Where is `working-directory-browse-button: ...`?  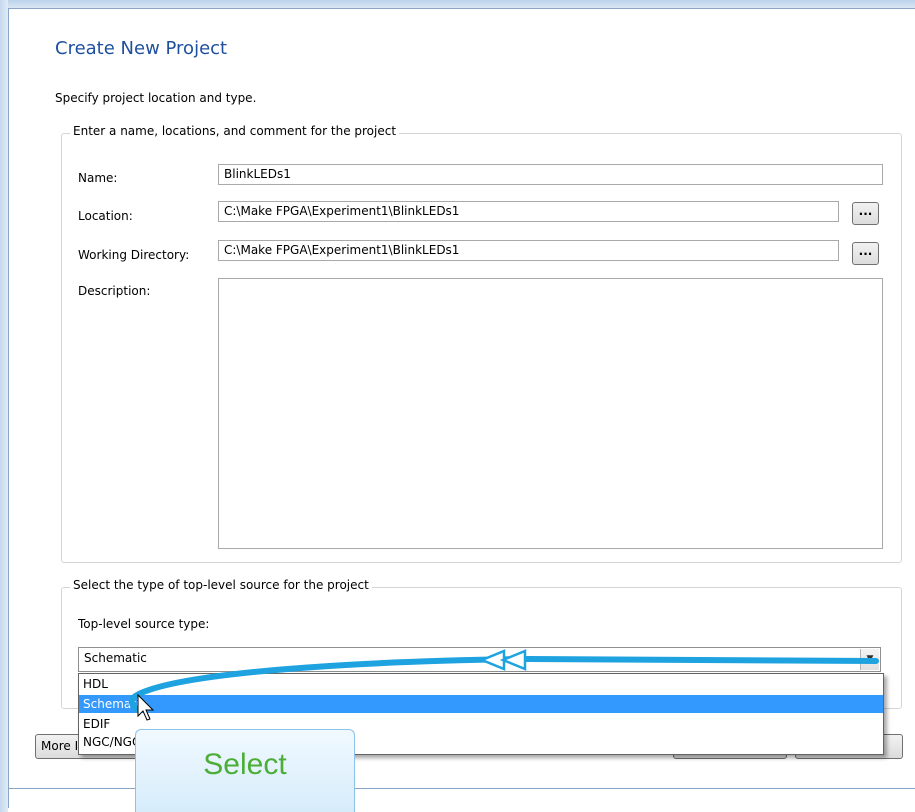 working-directory-browse-button: ... is located at coordinates (865, 253).